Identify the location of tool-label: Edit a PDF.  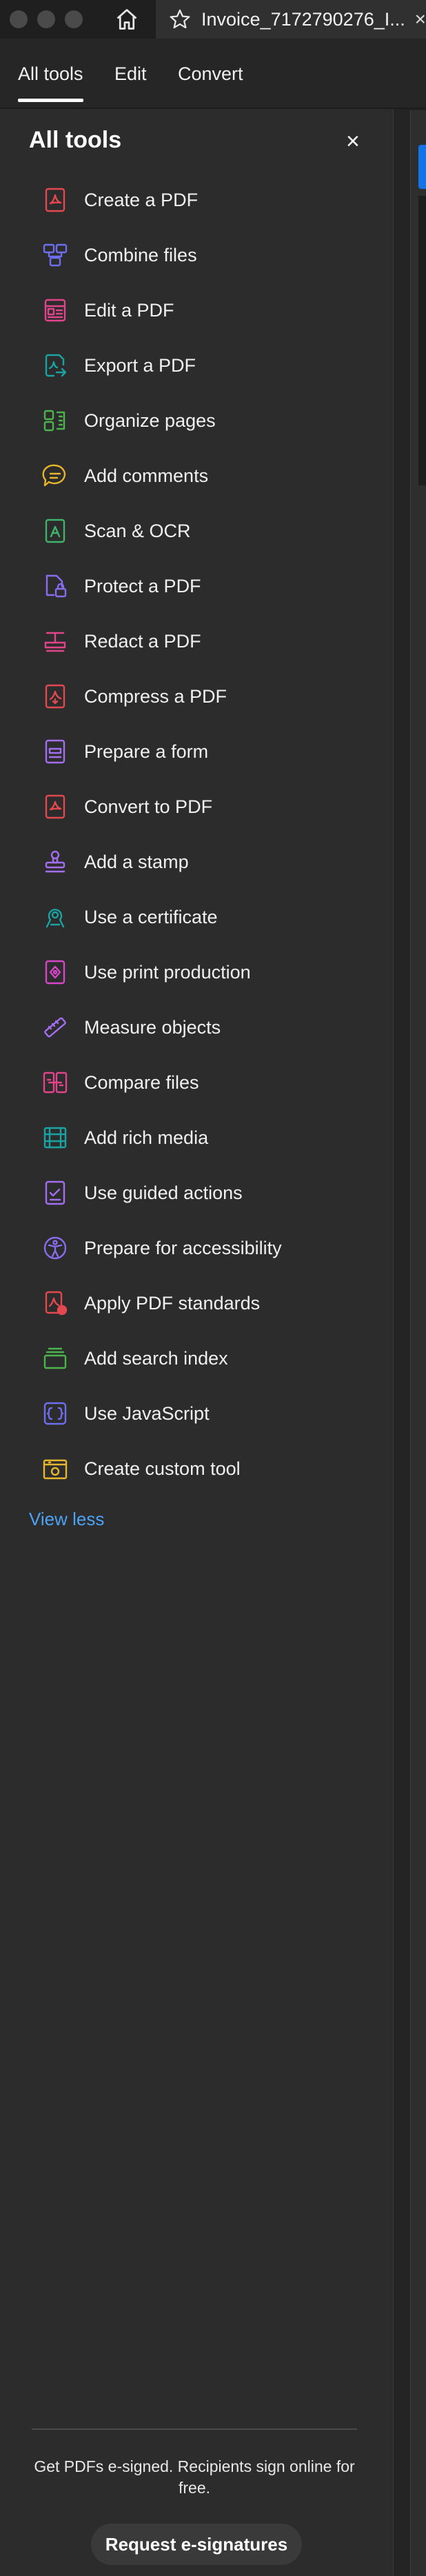
(129, 310).